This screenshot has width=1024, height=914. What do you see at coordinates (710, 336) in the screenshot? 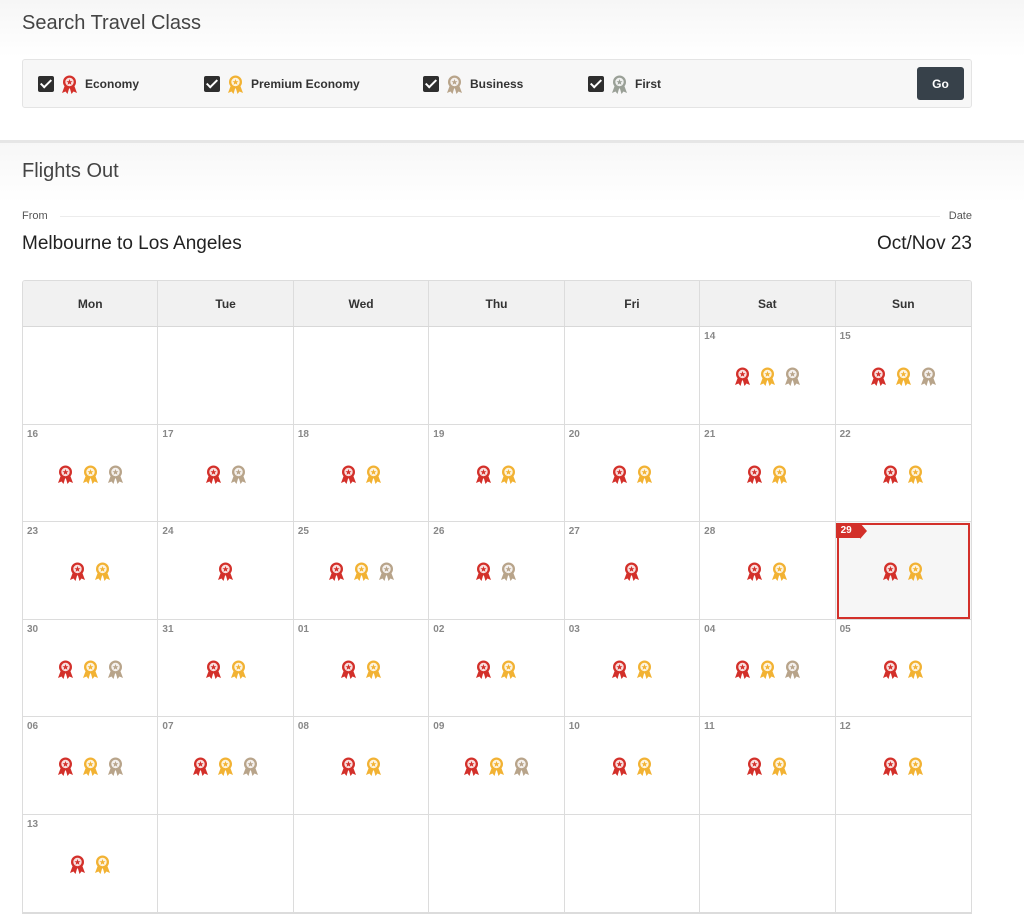
I see `day-number: 14` at bounding box center [710, 336].